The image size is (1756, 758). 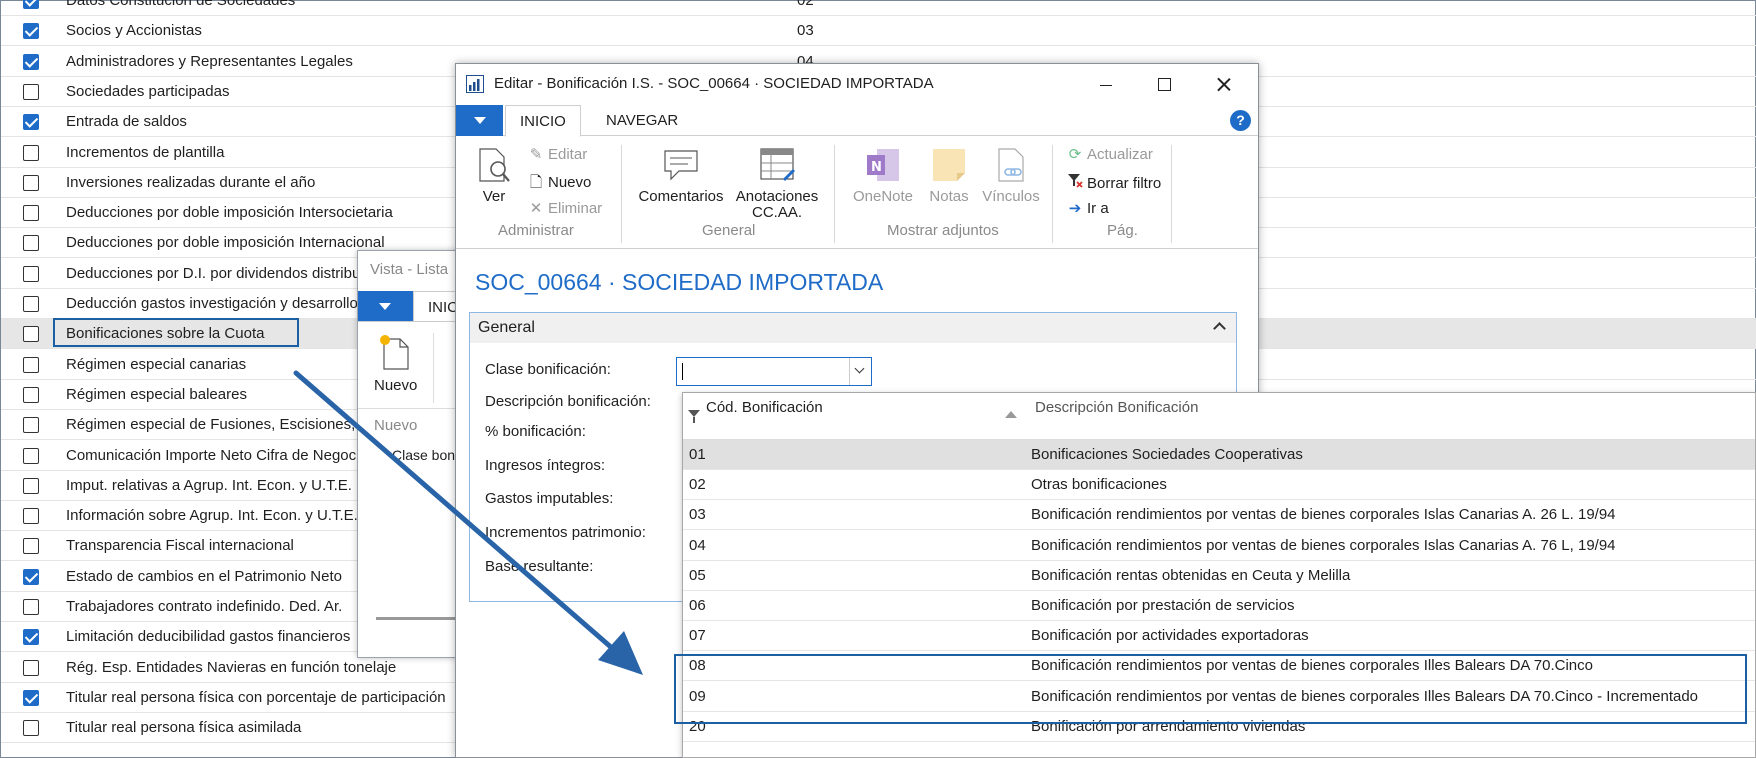 I want to click on filter-icon, so click(x=694, y=416).